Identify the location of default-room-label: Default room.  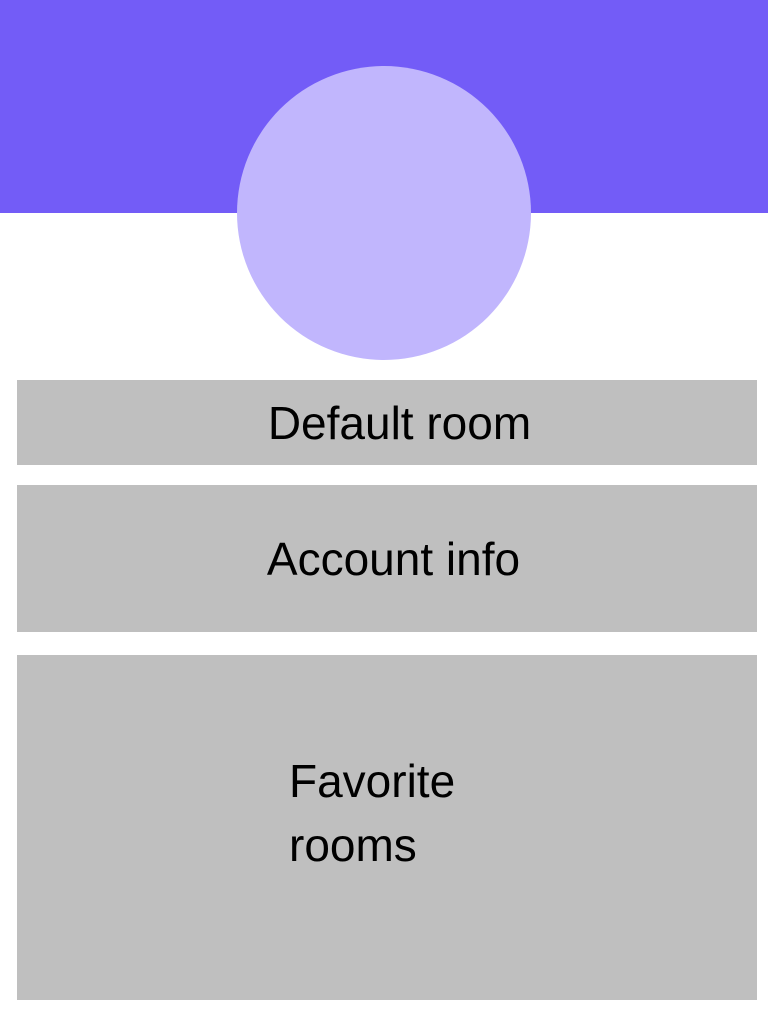
(399, 422).